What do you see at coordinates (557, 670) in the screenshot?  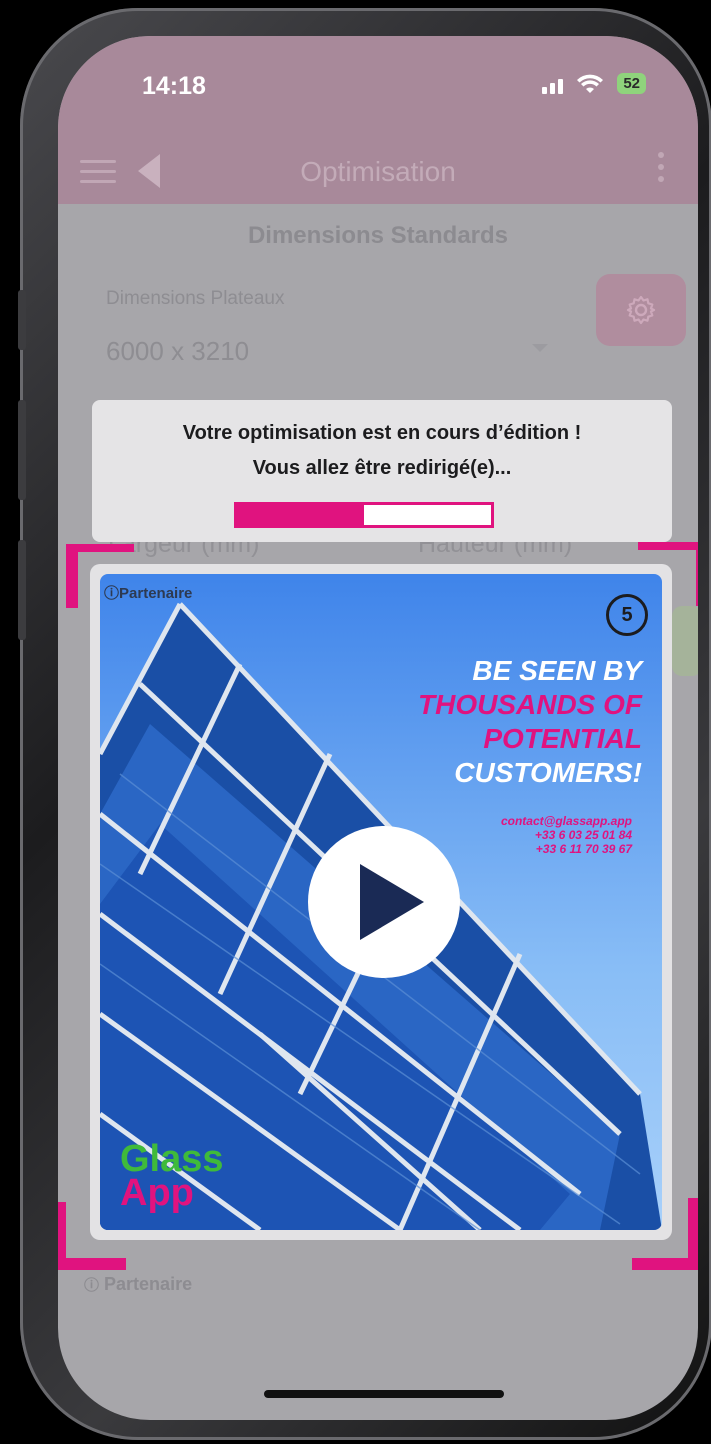 I see `headline-line-1: BE SEEN BY` at bounding box center [557, 670].